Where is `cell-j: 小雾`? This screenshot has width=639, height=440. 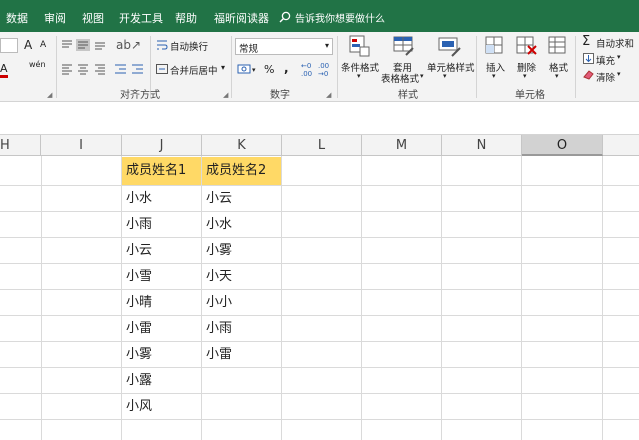
cell-j: 小雾 is located at coordinates (137, 355).